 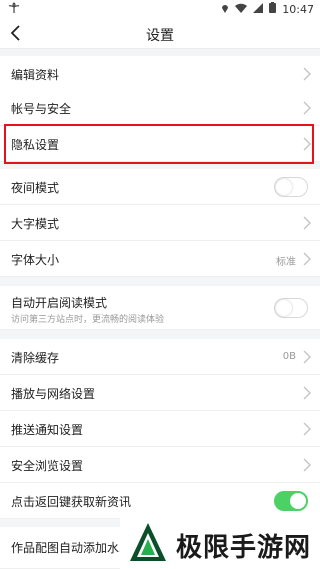 I want to click on row-night-mode: 夜间模式, so click(x=160, y=187).